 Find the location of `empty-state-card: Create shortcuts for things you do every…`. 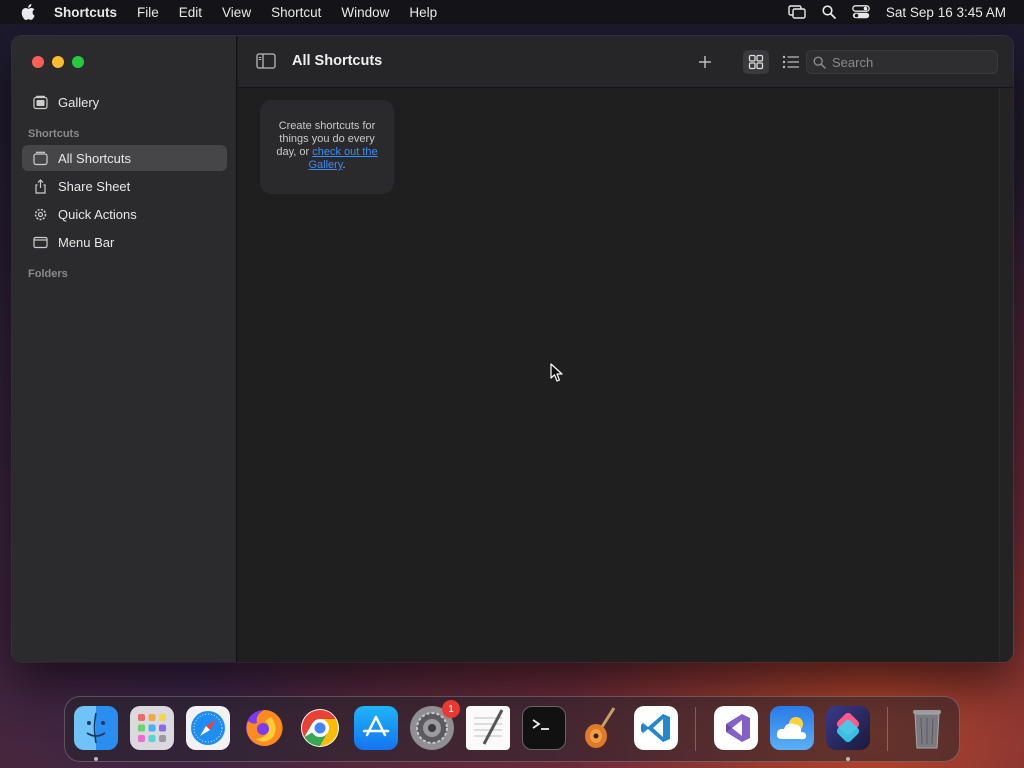

empty-state-card: Create shortcuts for things you do every… is located at coordinates (327, 147).